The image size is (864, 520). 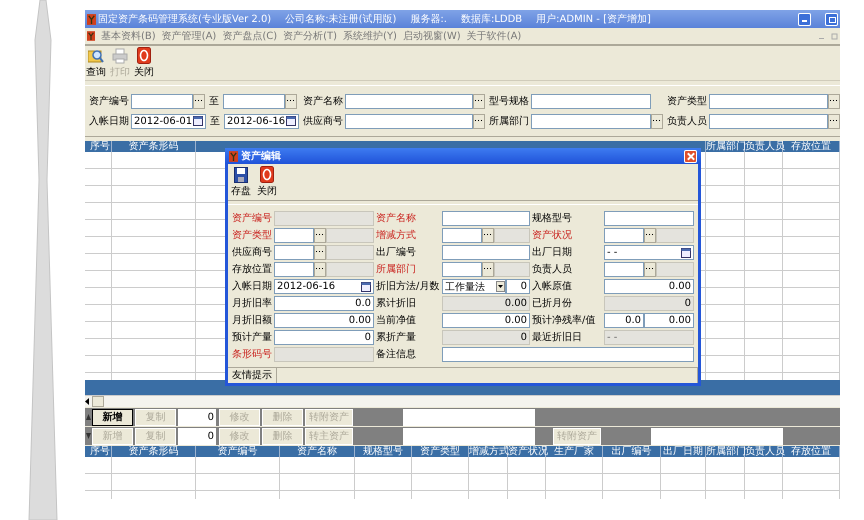 I want to click on triangle-down-icon, so click(x=88, y=436).